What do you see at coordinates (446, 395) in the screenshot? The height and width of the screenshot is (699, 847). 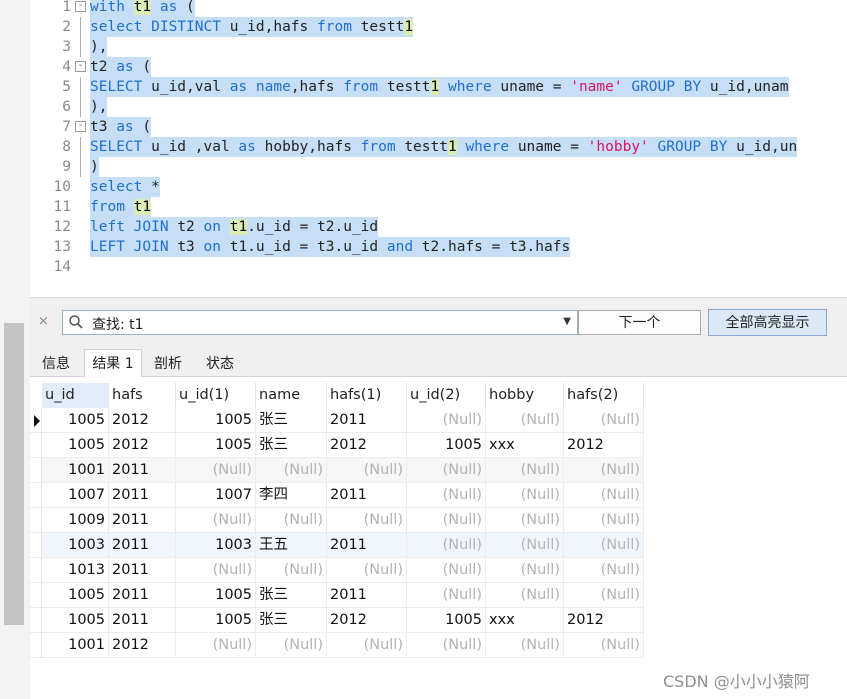 I see `column-header: u_id(2)` at bounding box center [446, 395].